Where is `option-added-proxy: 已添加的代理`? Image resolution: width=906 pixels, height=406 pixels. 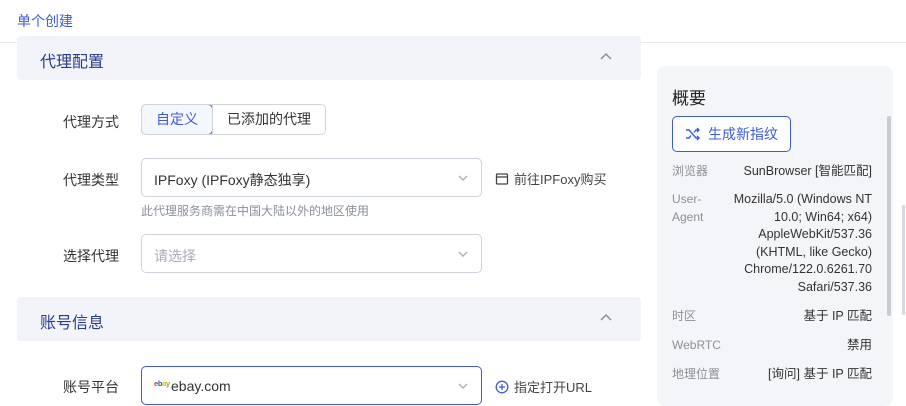 option-added-proxy: 已添加的代理 is located at coordinates (268, 119).